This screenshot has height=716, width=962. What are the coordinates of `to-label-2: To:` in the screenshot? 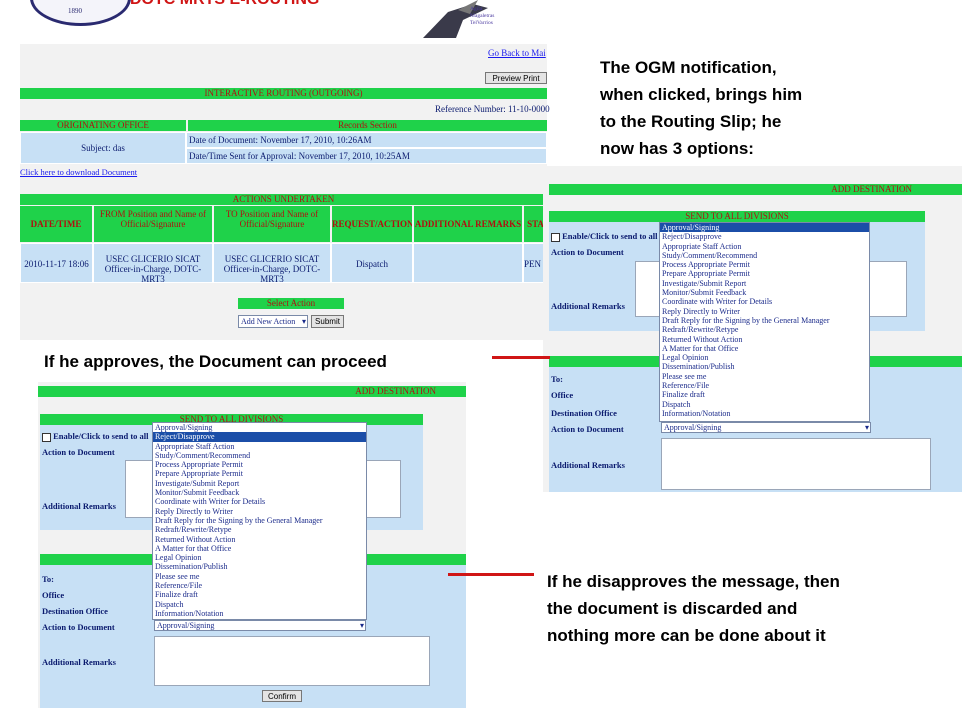 It's located at (48, 579).